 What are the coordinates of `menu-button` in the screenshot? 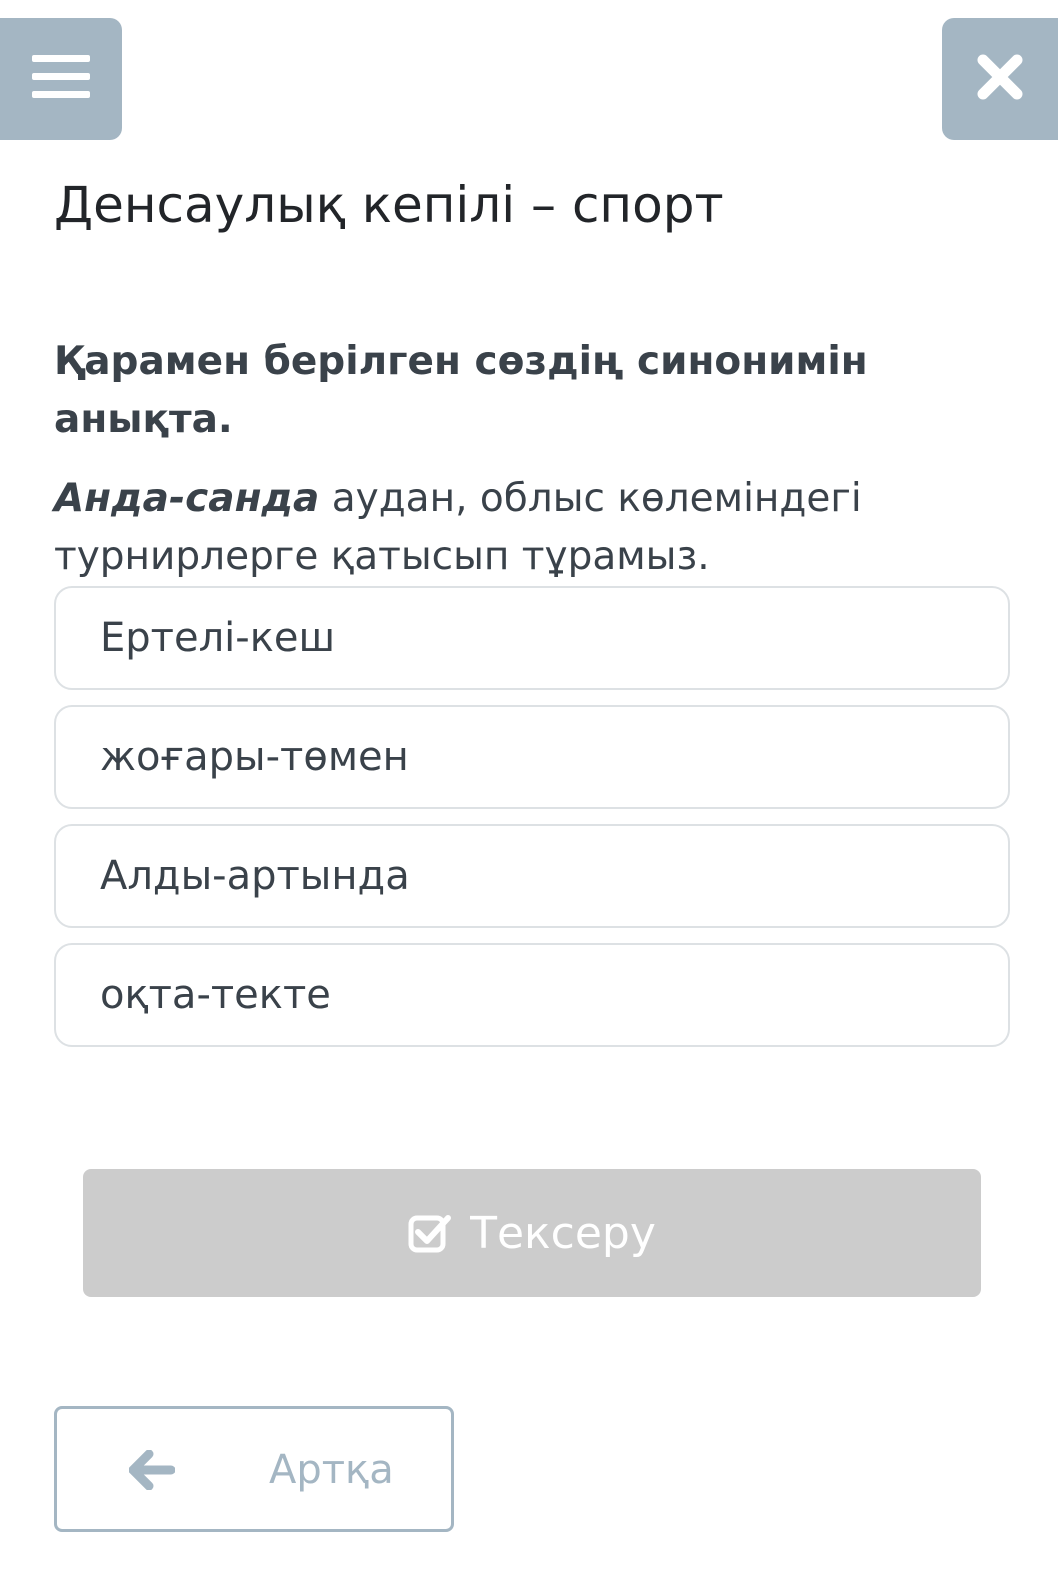 It's located at (61, 79).